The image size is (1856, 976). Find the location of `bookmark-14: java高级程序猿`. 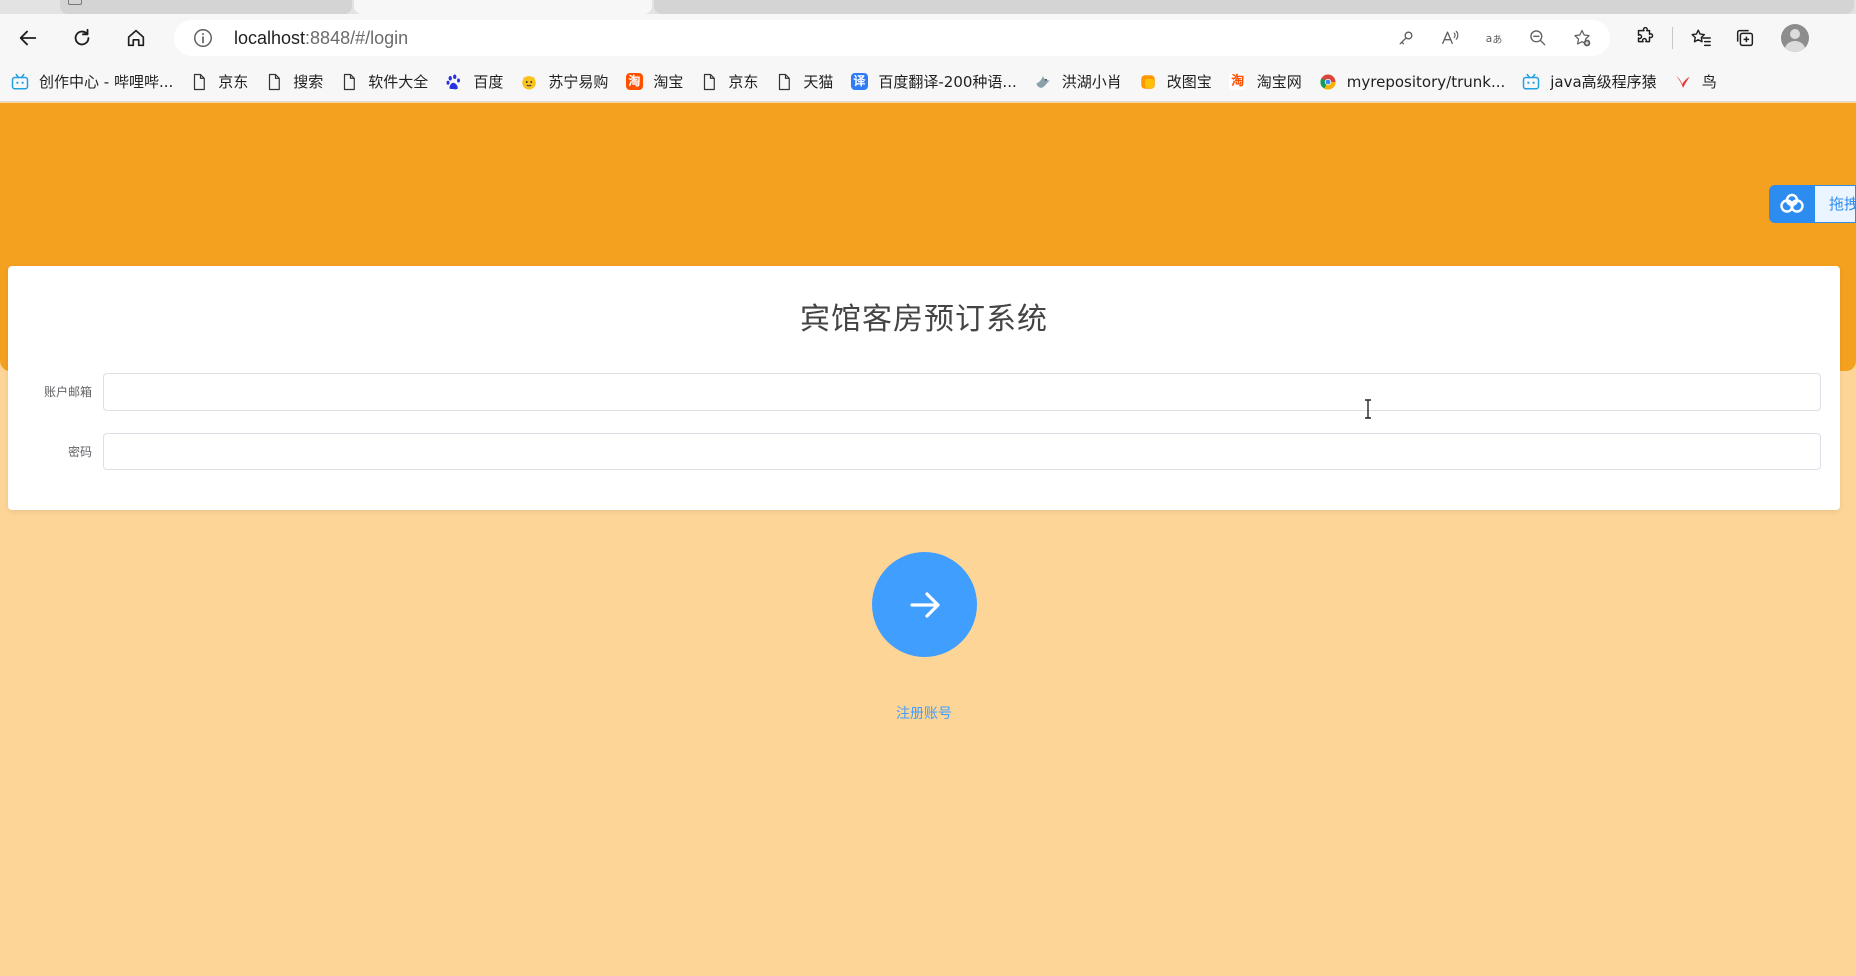

bookmark-14: java高级程序猿 is located at coordinates (1593, 82).